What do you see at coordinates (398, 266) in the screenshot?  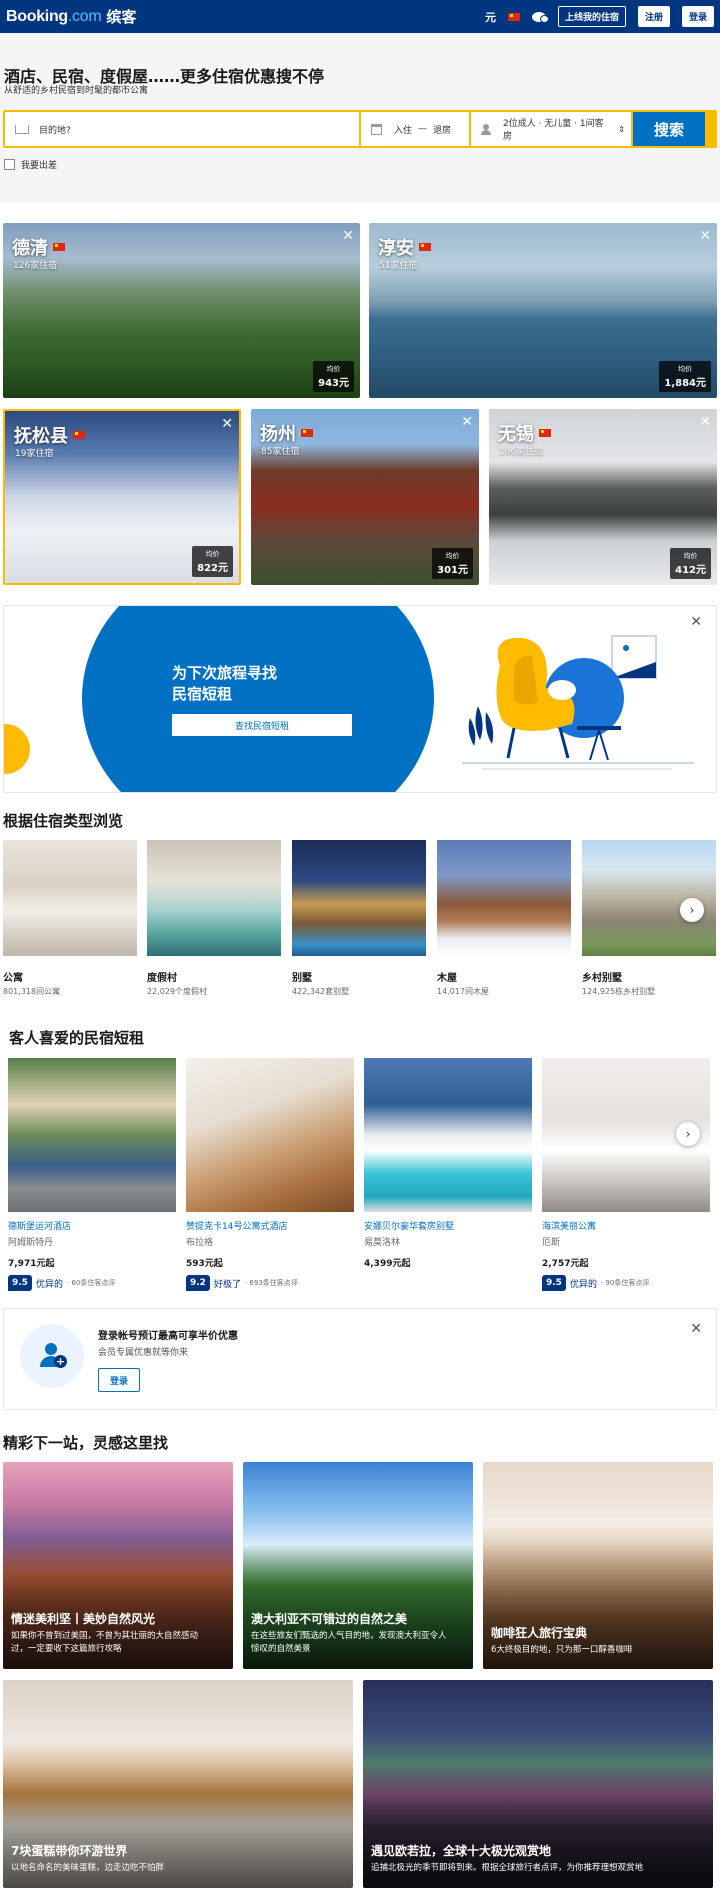 I see `destination-count: 51家住宿` at bounding box center [398, 266].